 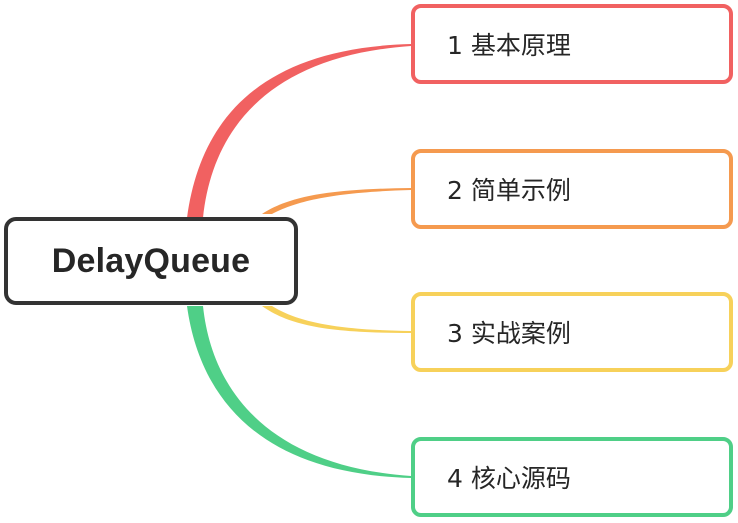 I want to click on branch-node-4: 4 核心源码, so click(x=572, y=477).